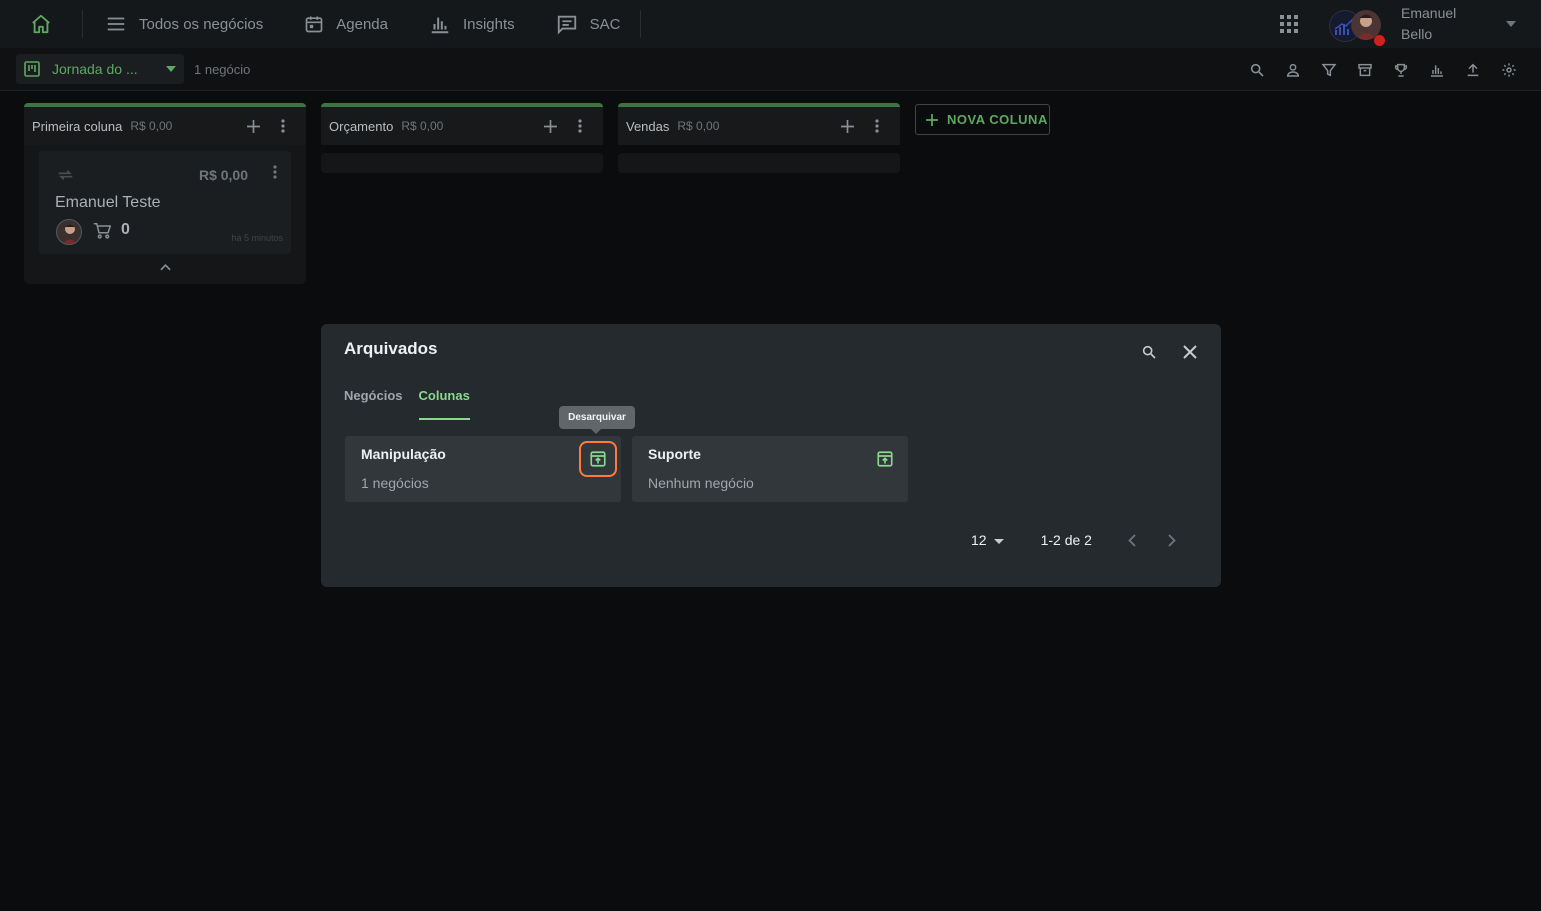 The image size is (1541, 911). I want to click on sync-icon, so click(65, 175).